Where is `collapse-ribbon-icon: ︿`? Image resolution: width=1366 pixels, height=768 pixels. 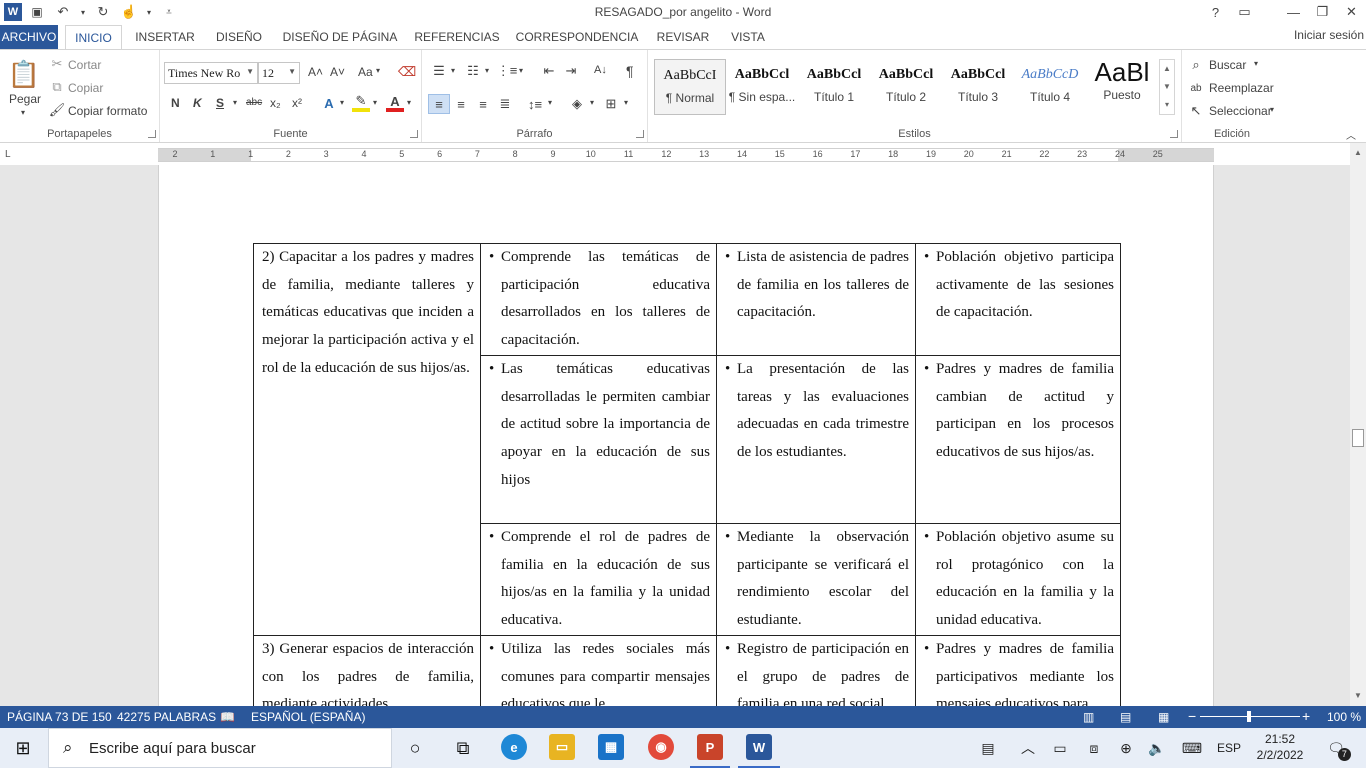
collapse-ribbon-icon: ︿ is located at coordinates (1351, 135).